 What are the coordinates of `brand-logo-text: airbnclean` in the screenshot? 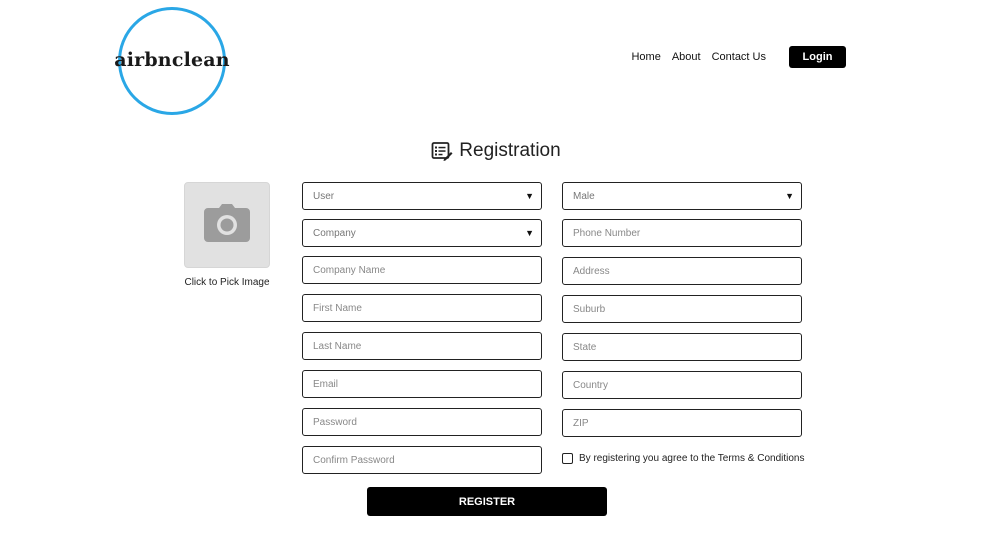 It's located at (172, 60).